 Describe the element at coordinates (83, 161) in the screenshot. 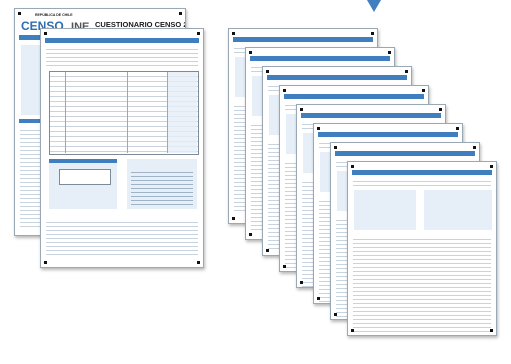

I see `totals-band` at that location.